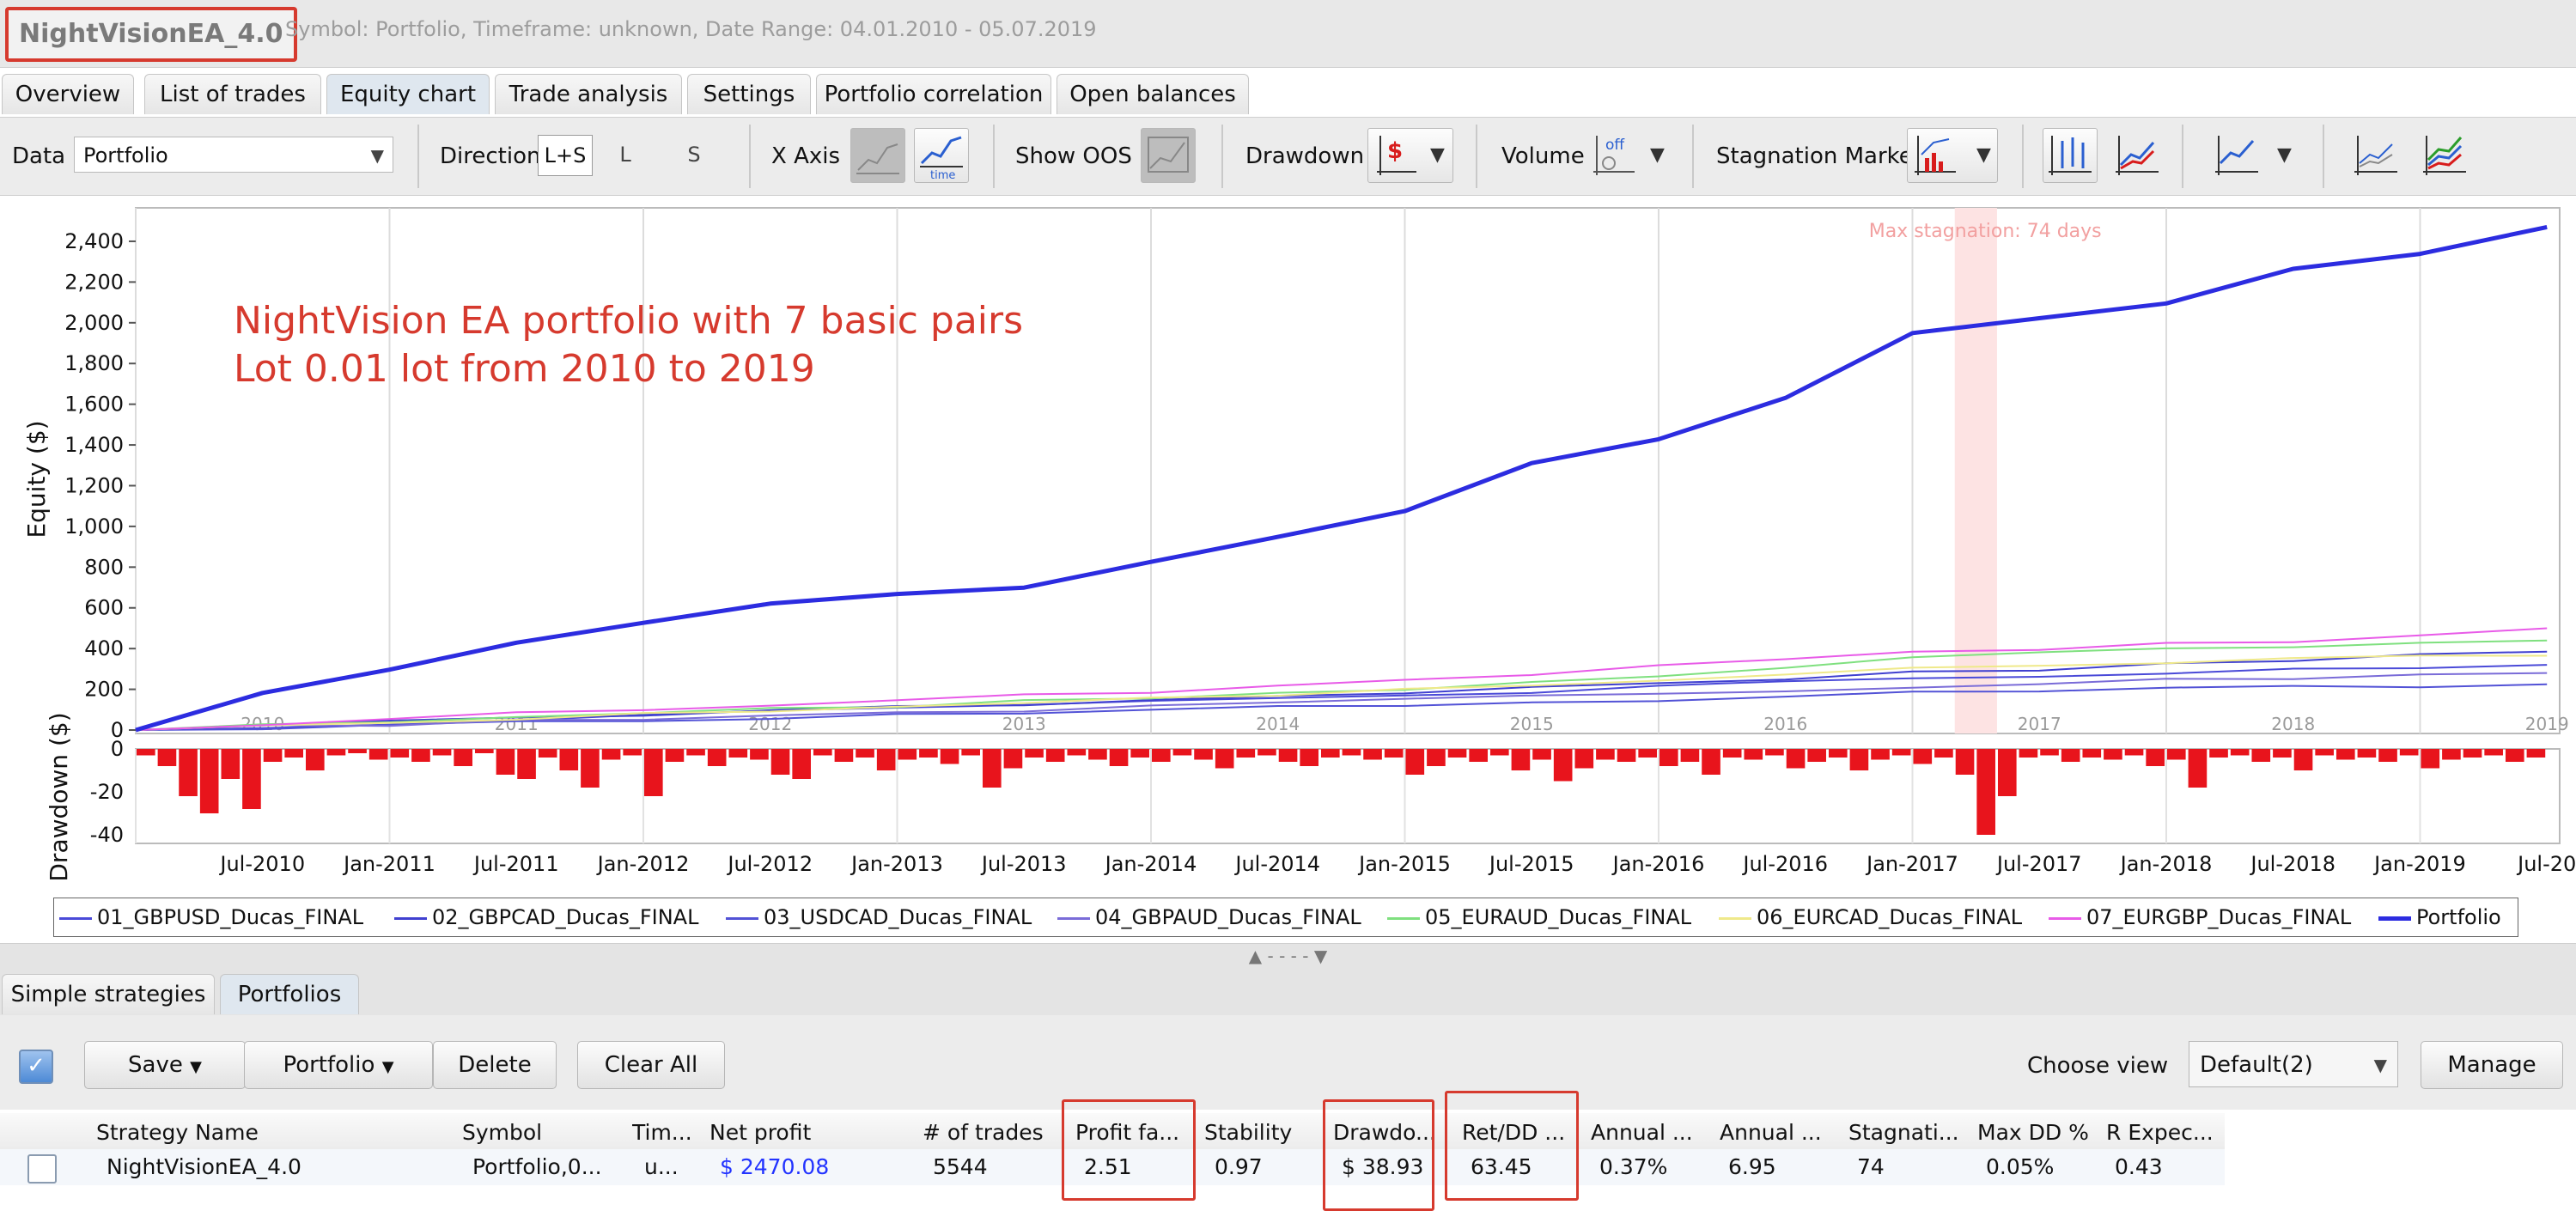  What do you see at coordinates (1633, 1166) in the screenshot?
I see `cell-annual-pct: 0.37%` at bounding box center [1633, 1166].